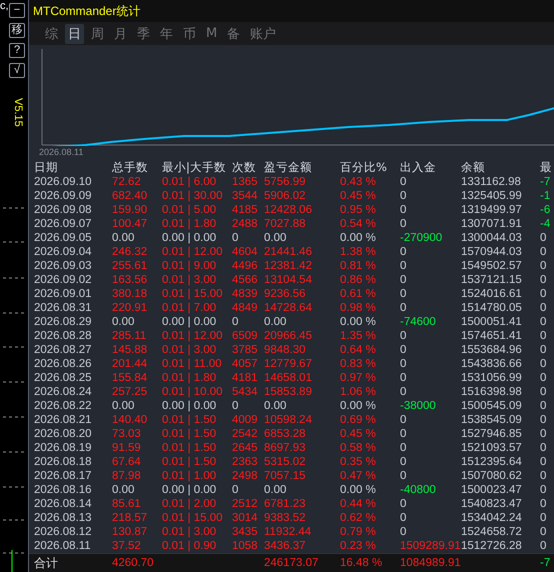 This screenshot has height=572, width=554. Describe the element at coordinates (362, 563) in the screenshot. I see `table-cell-text: 16.48 %` at that location.